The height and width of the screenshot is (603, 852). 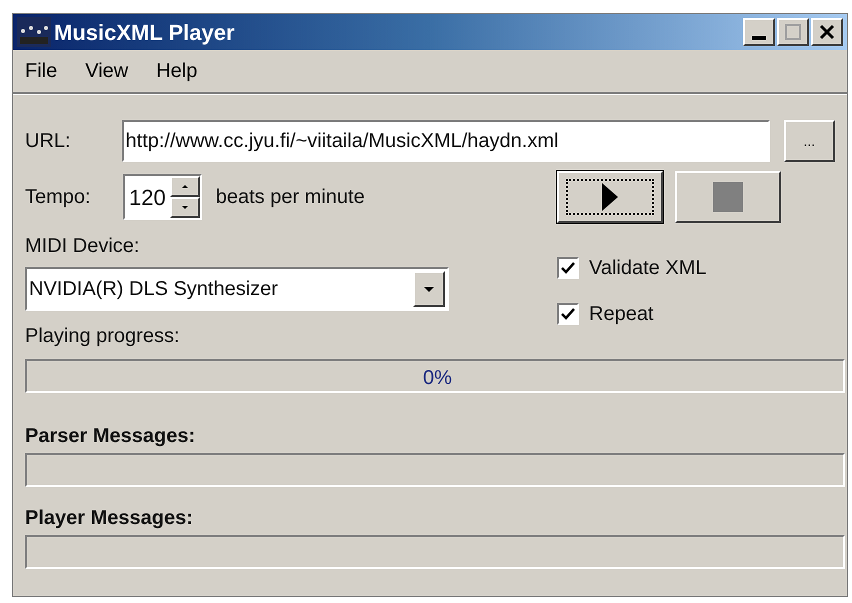 I want to click on close-button, so click(x=827, y=32).